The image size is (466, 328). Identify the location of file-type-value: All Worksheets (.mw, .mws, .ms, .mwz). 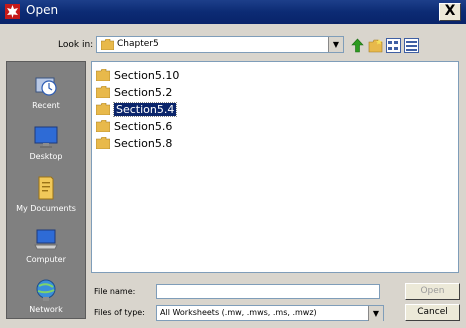
(238, 312).